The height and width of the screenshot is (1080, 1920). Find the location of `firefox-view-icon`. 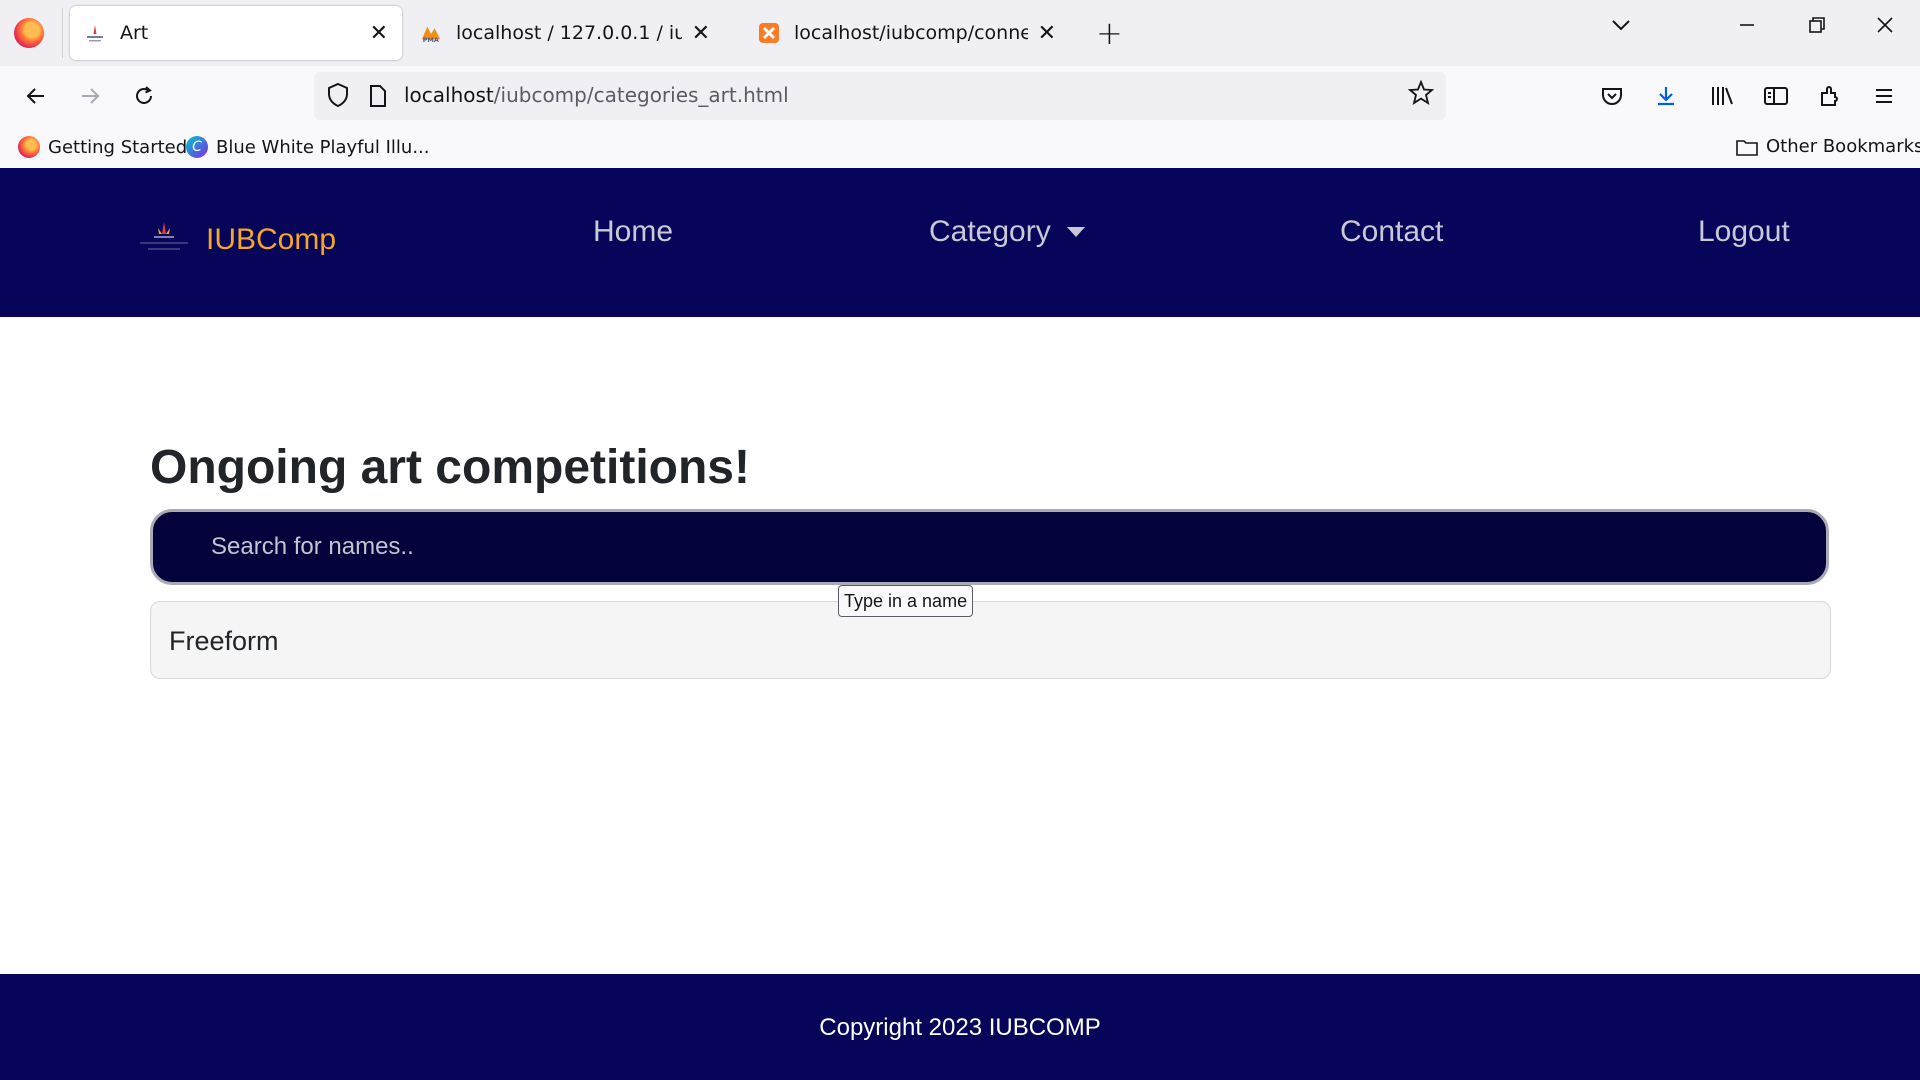

firefox-view-icon is located at coordinates (29, 33).